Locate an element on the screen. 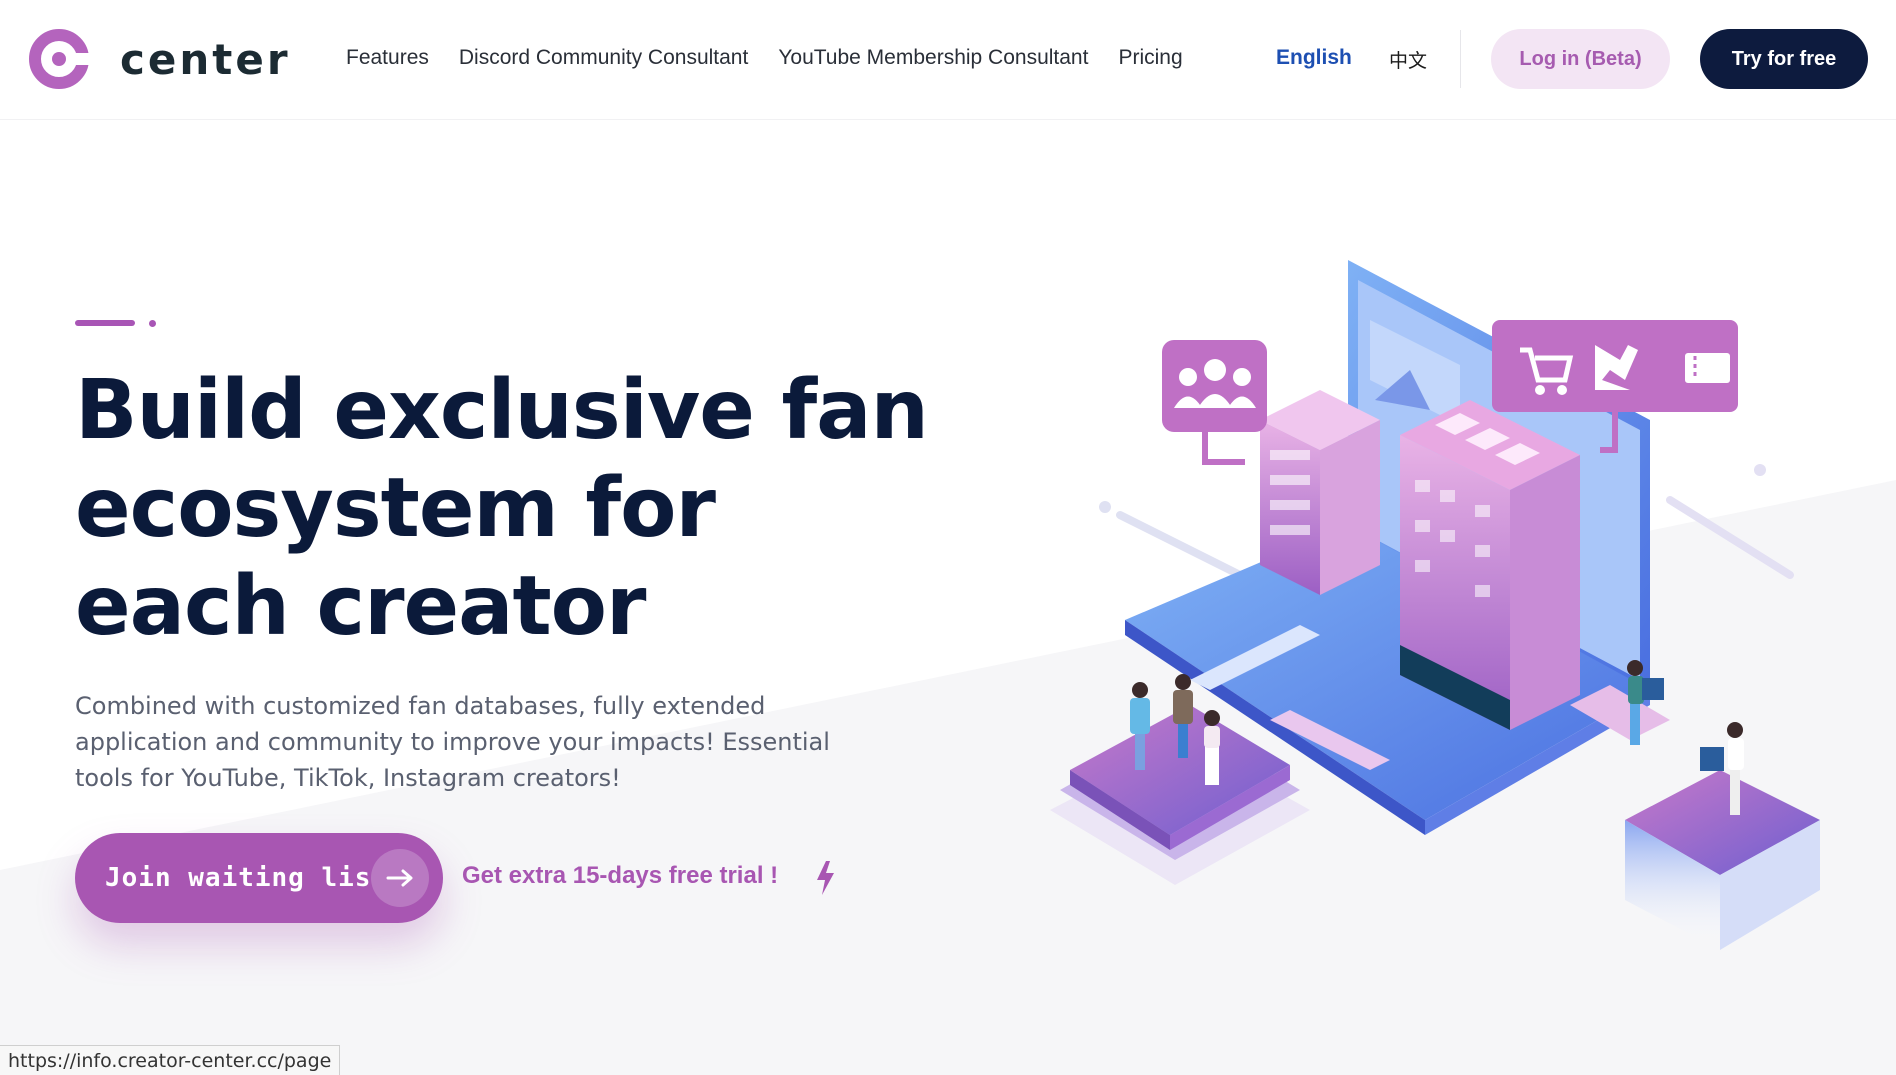 The height and width of the screenshot is (1075, 1896). language-chinese: 中文 is located at coordinates (1408, 59).